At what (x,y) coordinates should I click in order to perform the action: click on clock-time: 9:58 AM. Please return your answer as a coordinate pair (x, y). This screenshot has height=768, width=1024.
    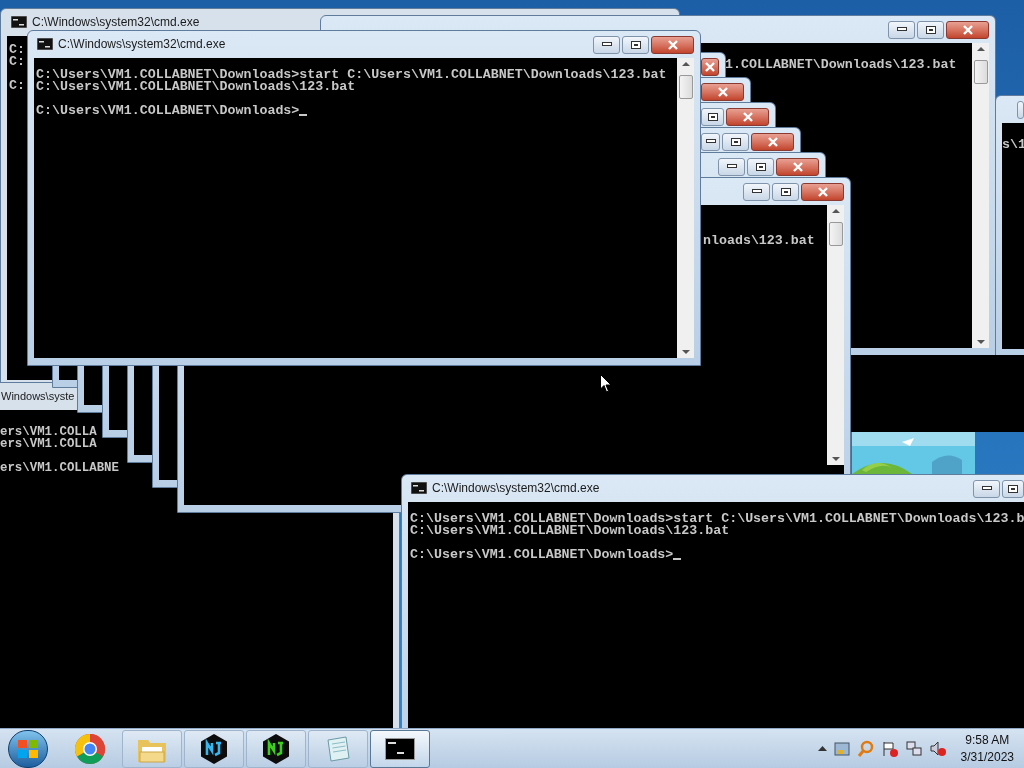
    Looking at the image, I should click on (987, 740).